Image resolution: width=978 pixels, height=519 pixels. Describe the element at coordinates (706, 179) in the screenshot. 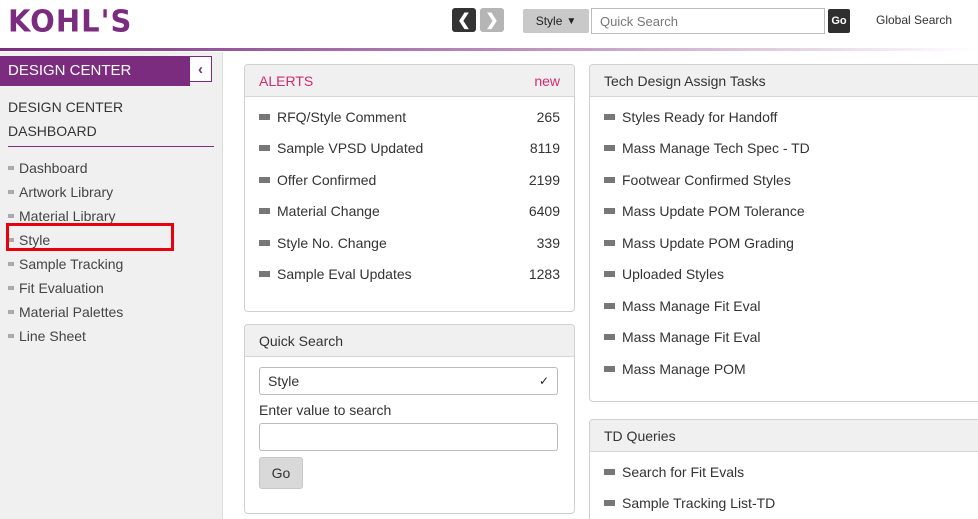

I see `task-label: Footwear Confirmed Styles` at that location.